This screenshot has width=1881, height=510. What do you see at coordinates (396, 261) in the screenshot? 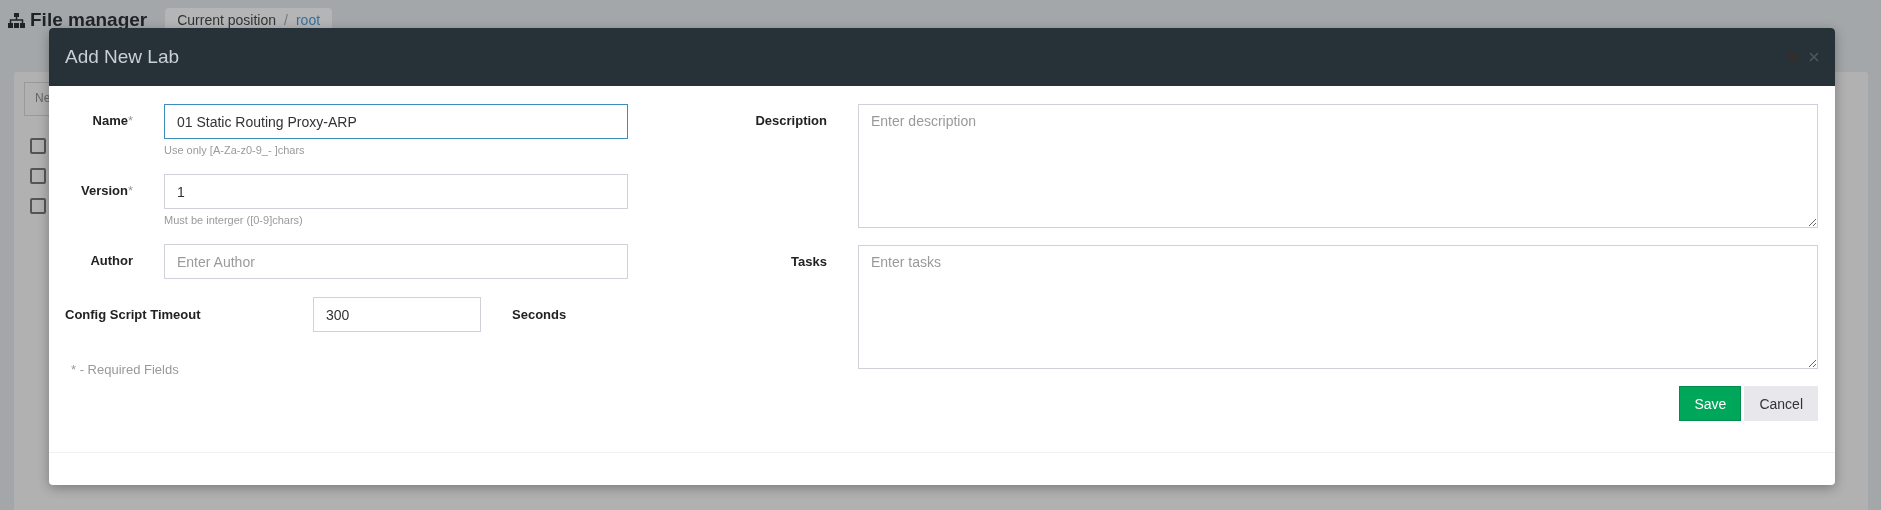
I see `text-field: Enter Author` at bounding box center [396, 261].